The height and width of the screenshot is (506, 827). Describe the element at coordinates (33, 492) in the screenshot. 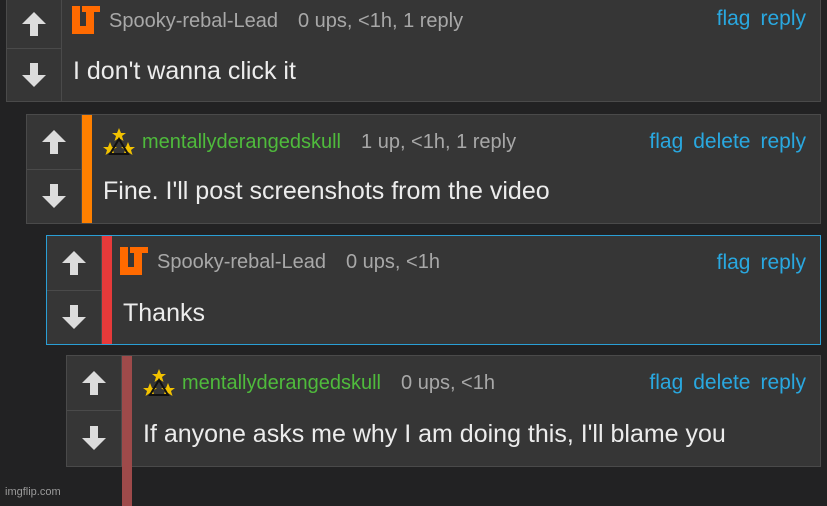

I see `watermark: imgflip.com` at that location.